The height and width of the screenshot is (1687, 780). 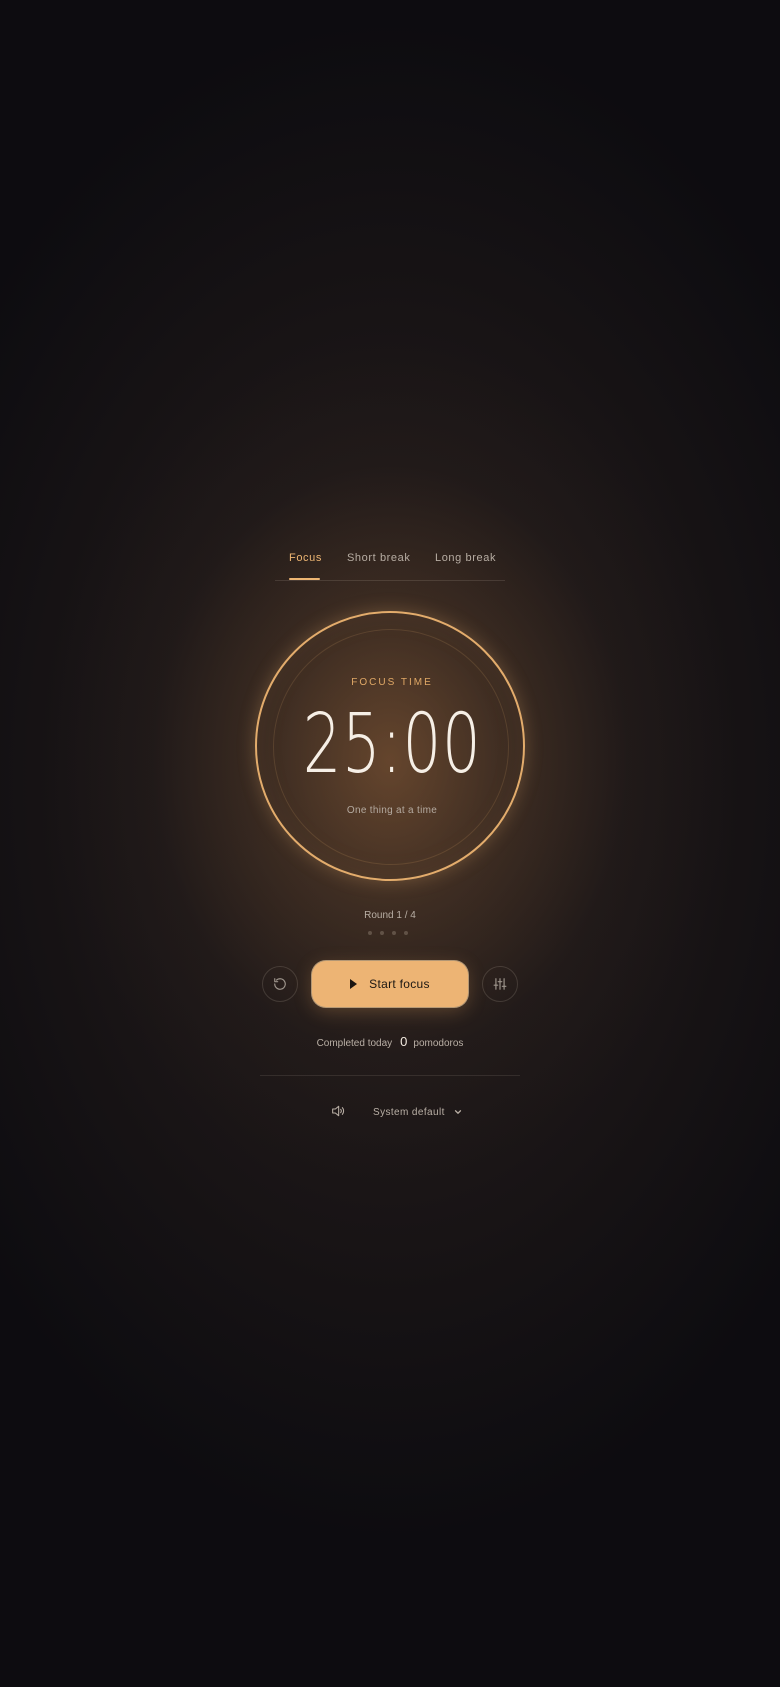 What do you see at coordinates (465, 558) in the screenshot?
I see `tab-long-break: Long break` at bounding box center [465, 558].